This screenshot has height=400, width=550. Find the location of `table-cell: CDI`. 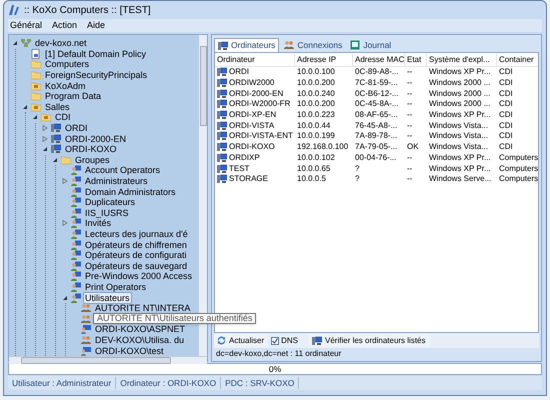

table-cell: CDI is located at coordinates (506, 72).